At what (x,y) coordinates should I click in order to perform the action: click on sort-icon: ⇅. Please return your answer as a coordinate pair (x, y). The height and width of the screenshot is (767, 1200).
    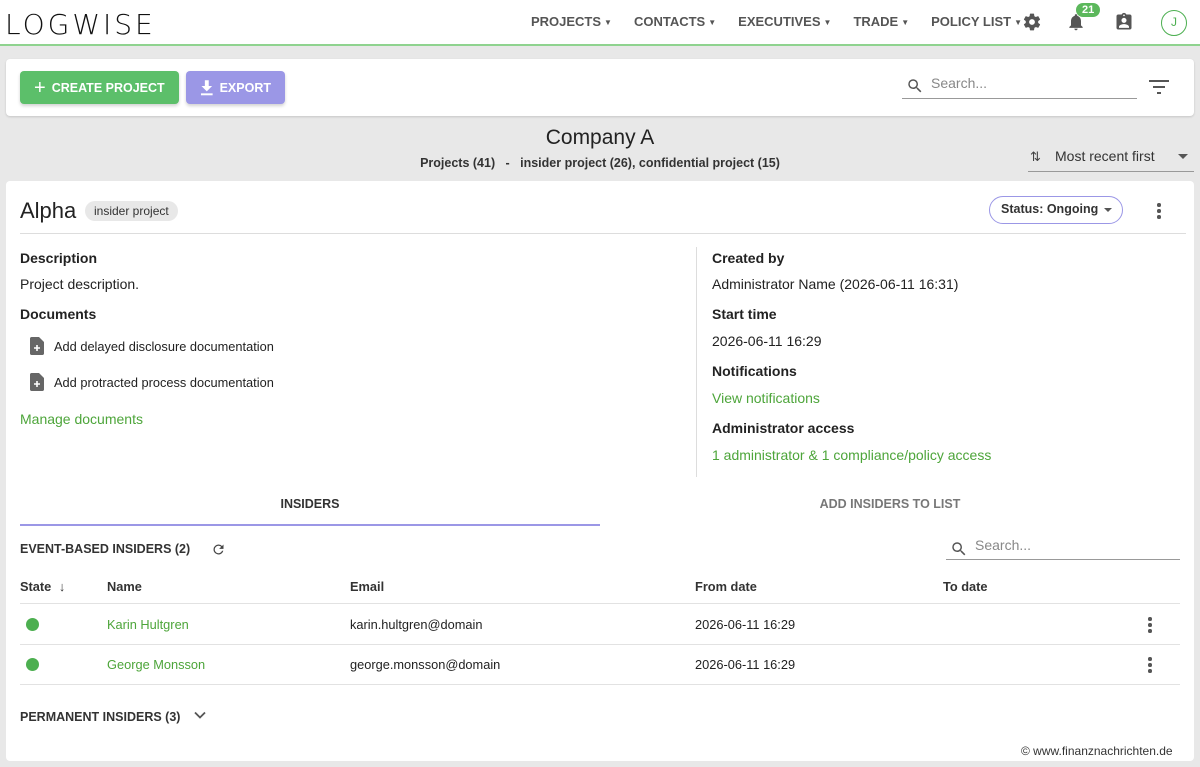
    Looking at the image, I should click on (1035, 156).